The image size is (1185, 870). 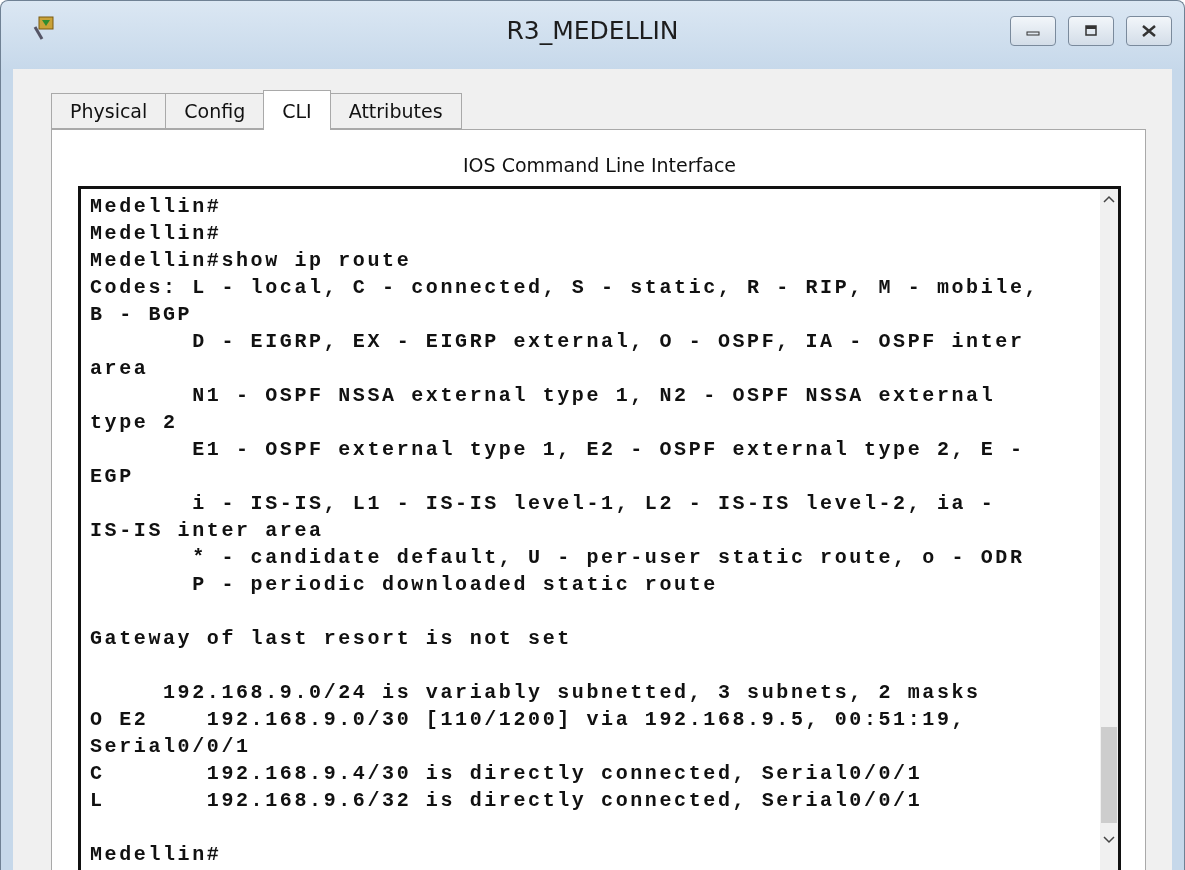 What do you see at coordinates (207, 531) in the screenshot?
I see `console-line: IS-IS inter area` at bounding box center [207, 531].